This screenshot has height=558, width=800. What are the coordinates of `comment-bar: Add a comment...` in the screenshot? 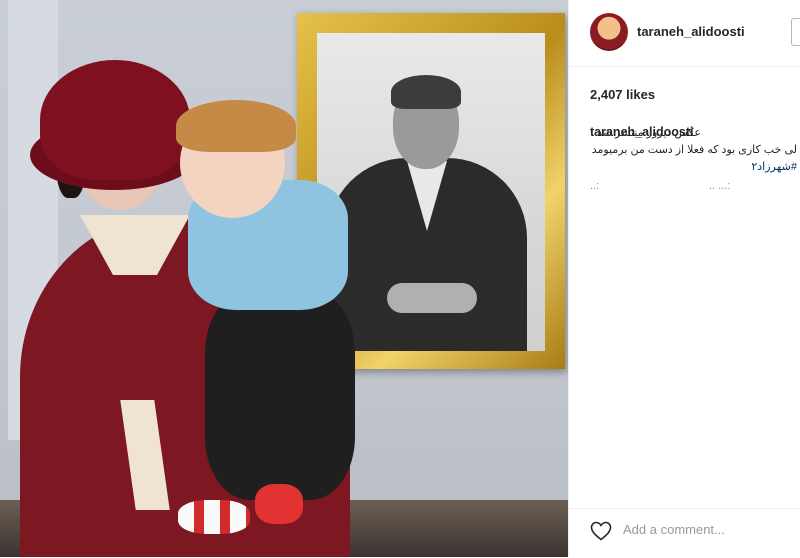 It's located at (684, 533).